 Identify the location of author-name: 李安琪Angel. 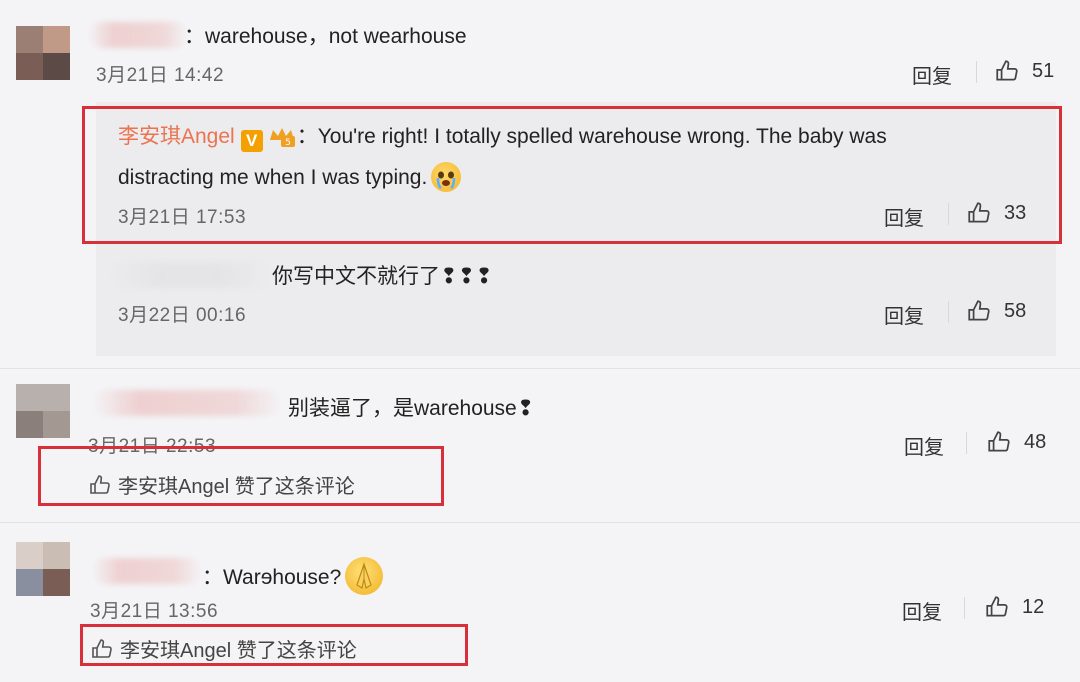
(176, 136).